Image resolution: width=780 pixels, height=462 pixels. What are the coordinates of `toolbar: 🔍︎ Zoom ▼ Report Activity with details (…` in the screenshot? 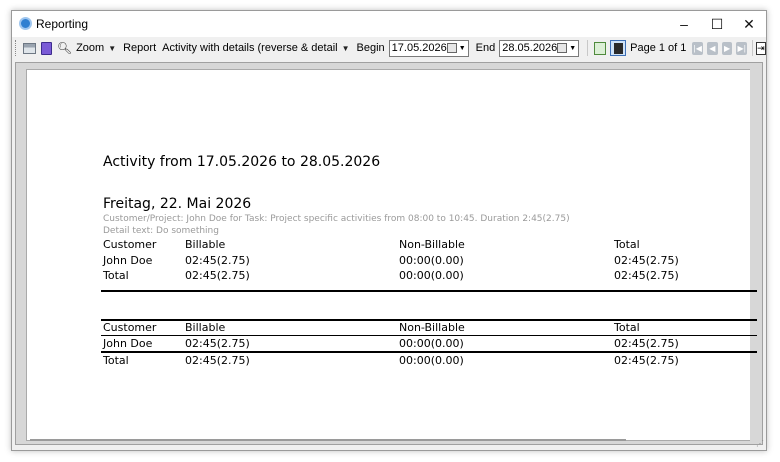 It's located at (389, 48).